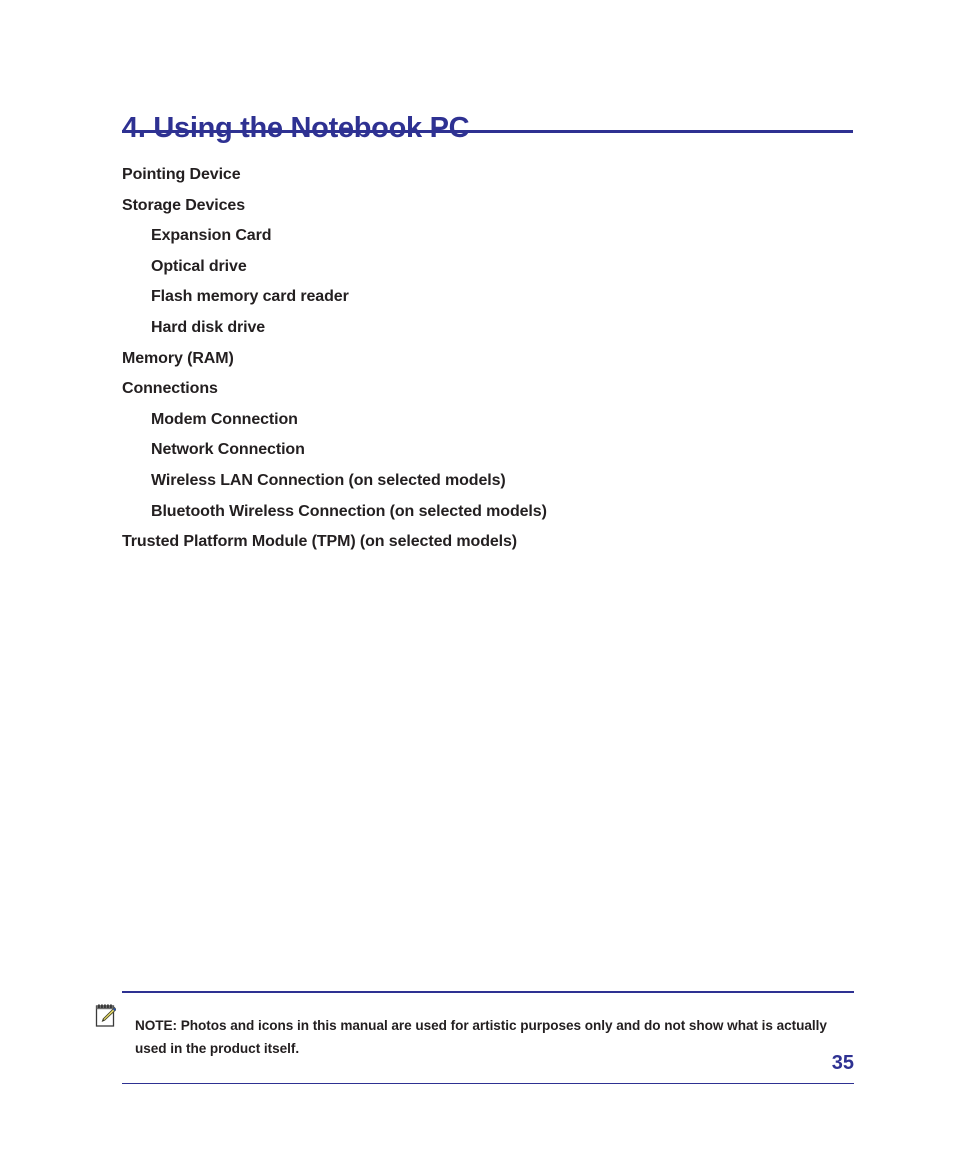 Image resolution: width=954 pixels, height=1155 pixels. I want to click on toc-item: Modem Connection, so click(502, 420).